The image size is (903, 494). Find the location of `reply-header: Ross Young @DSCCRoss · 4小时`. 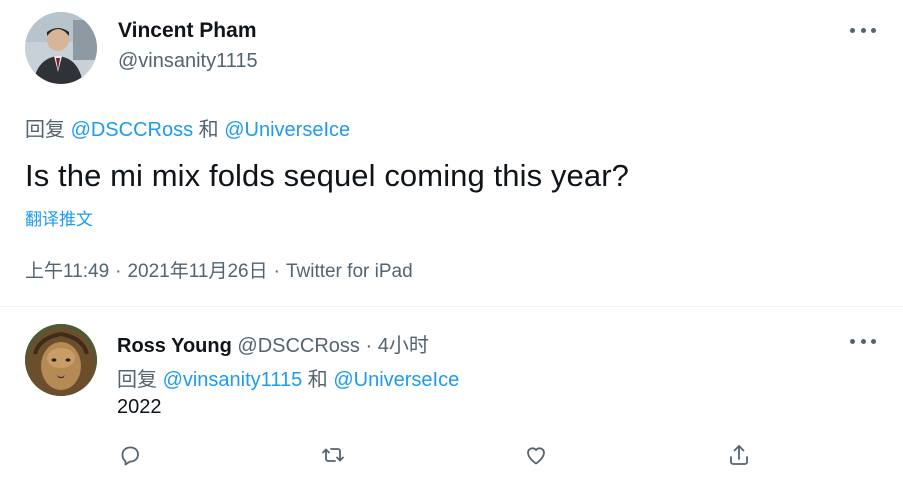

reply-header: Ross Young @DSCCRoss · 4小时 is located at coordinates (273, 343).